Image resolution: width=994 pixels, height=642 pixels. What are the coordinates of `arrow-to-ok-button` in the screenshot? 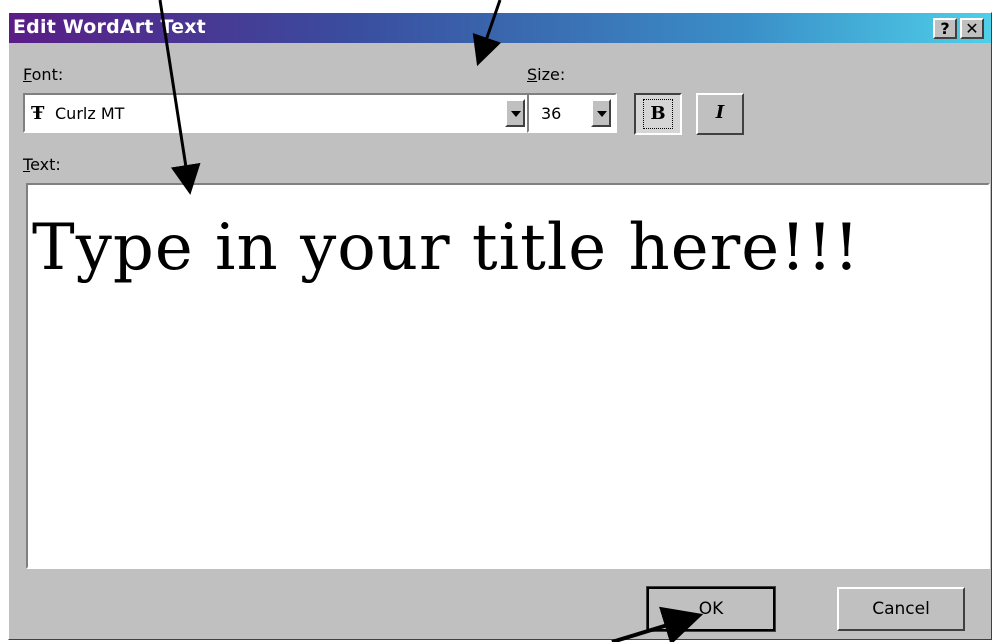 It's located at (657, 624).